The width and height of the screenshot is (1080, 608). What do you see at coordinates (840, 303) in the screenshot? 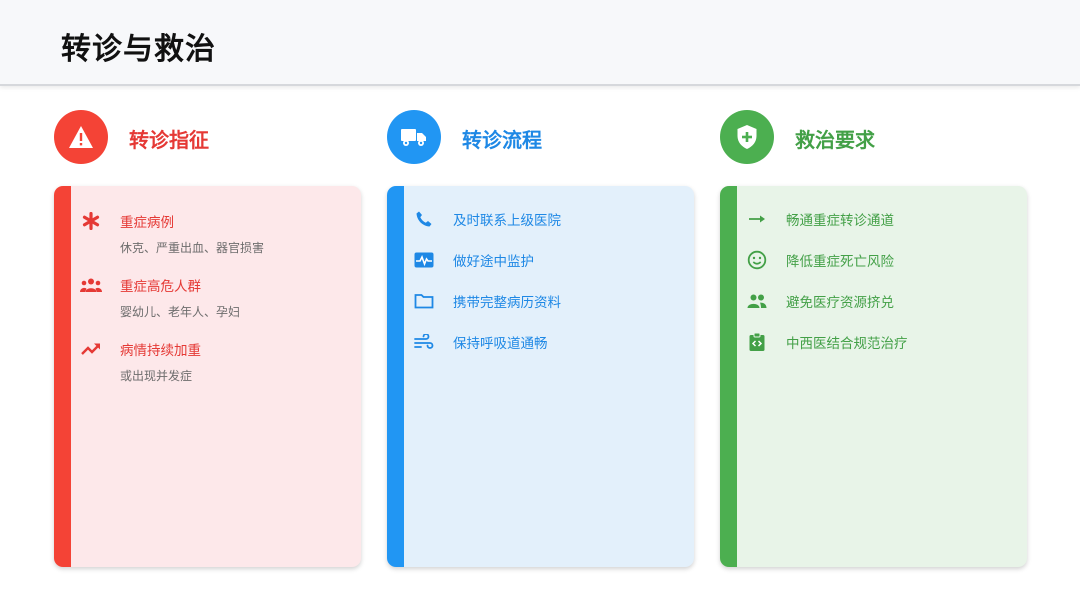
I see `item-title: 避免医疗资源挤兑` at bounding box center [840, 303].